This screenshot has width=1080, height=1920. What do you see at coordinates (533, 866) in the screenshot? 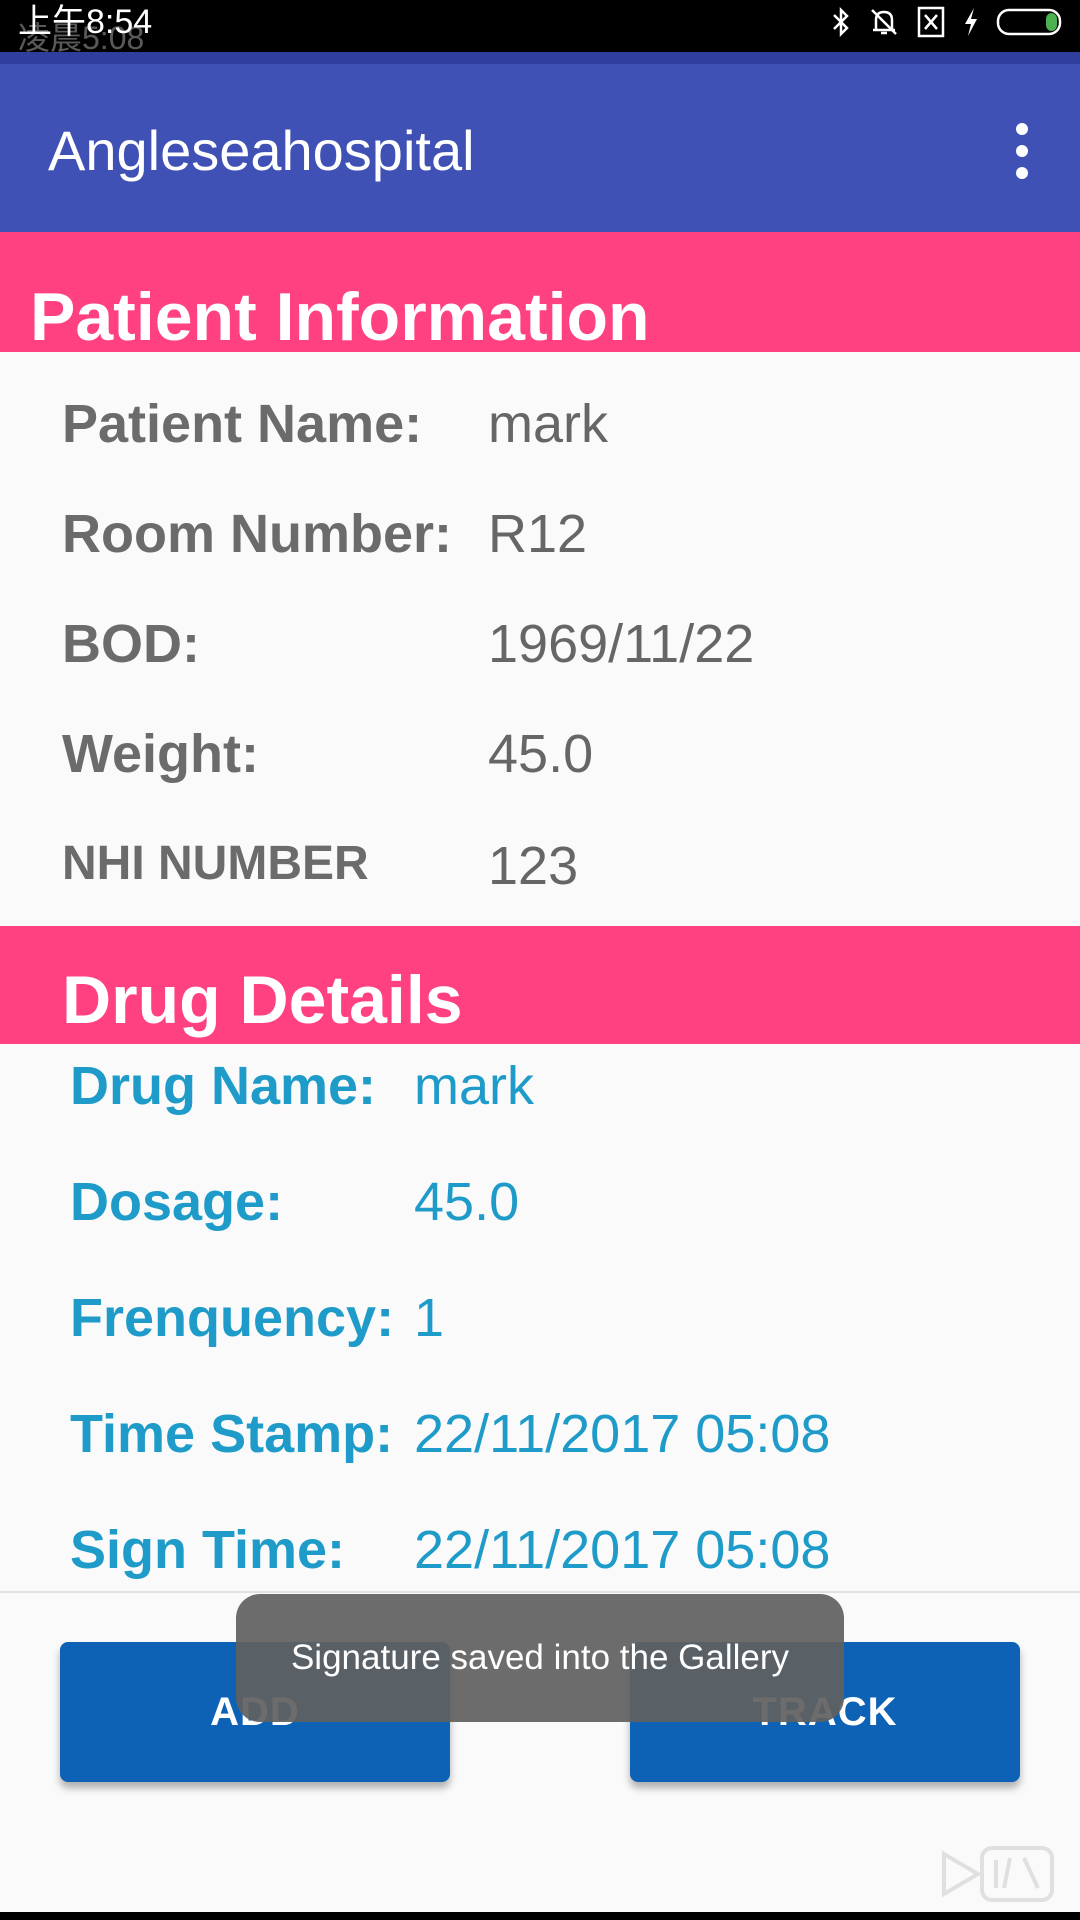
I see `nhi-number-value: 123` at bounding box center [533, 866].